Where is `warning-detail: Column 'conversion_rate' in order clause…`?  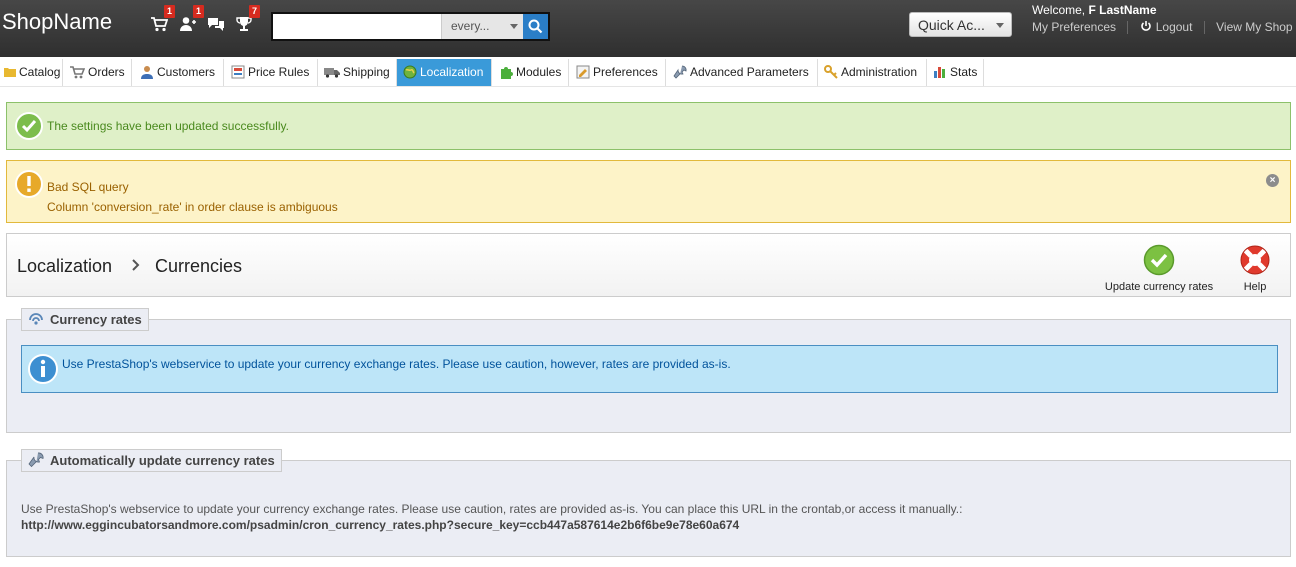 warning-detail: Column 'conversion_rate' in order clause… is located at coordinates (192, 207).